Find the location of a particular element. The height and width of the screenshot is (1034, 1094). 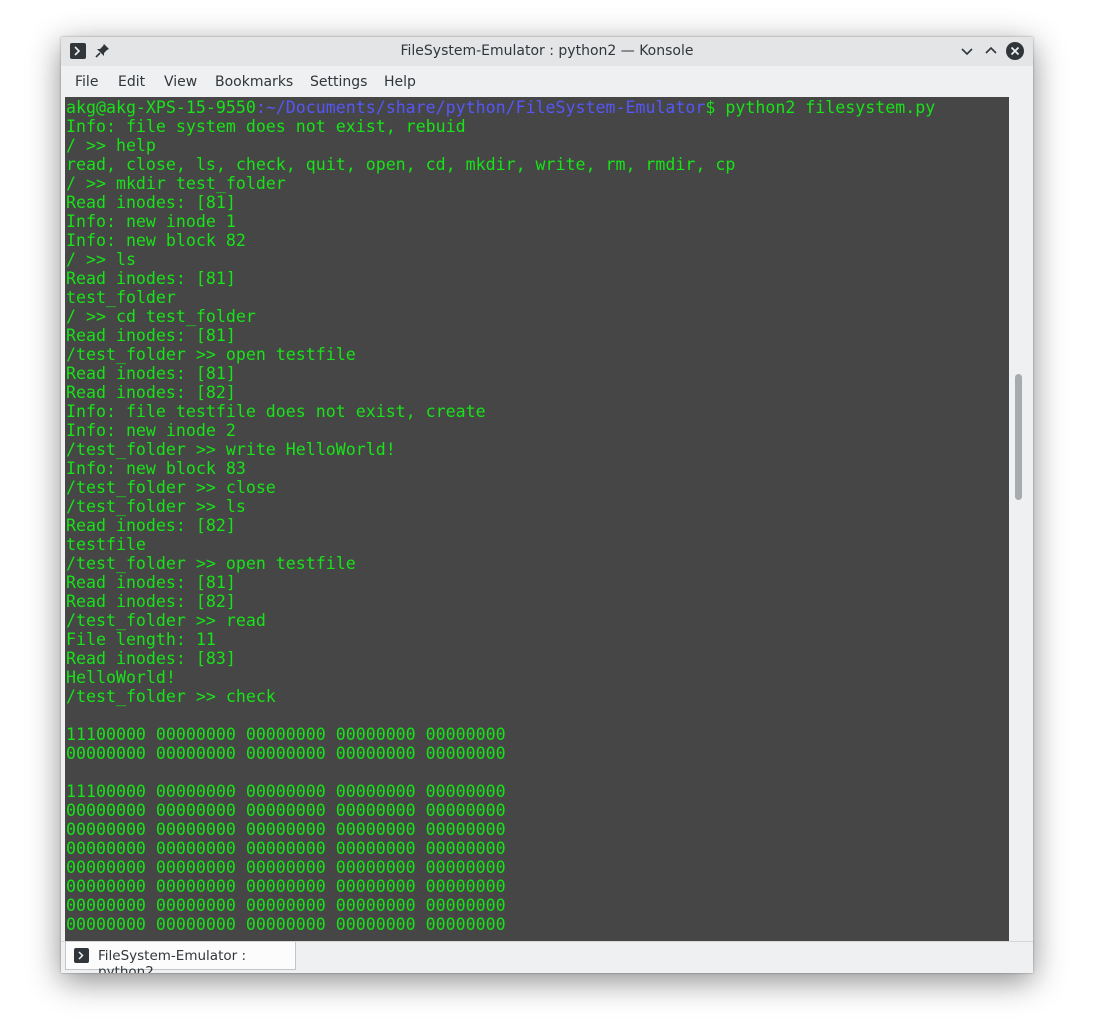

scrollbar-thumb is located at coordinates (1018, 437).